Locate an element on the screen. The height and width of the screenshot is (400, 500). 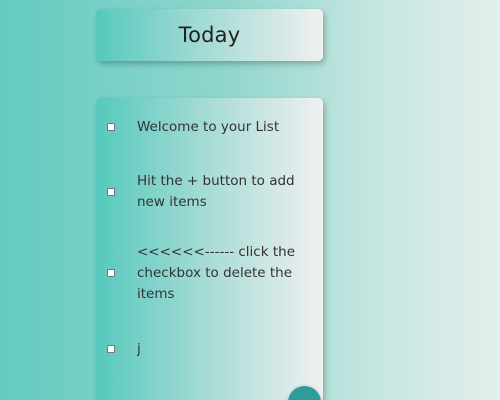
list-item: Hit the + button to add new items is located at coordinates (209, 192).